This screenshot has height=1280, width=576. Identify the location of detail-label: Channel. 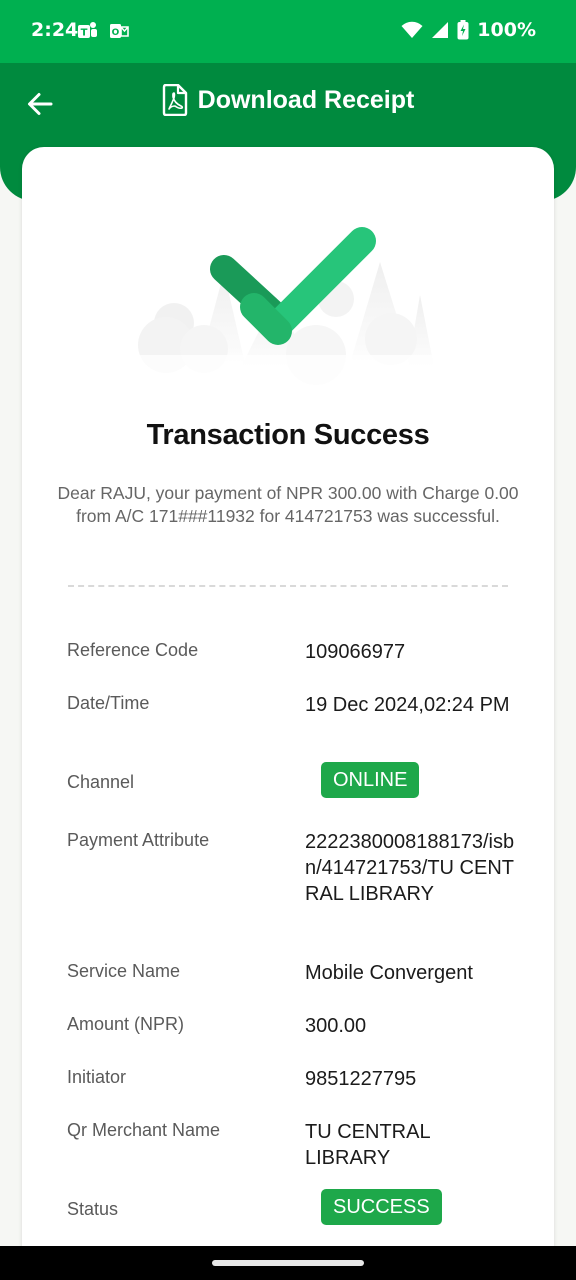
(101, 782).